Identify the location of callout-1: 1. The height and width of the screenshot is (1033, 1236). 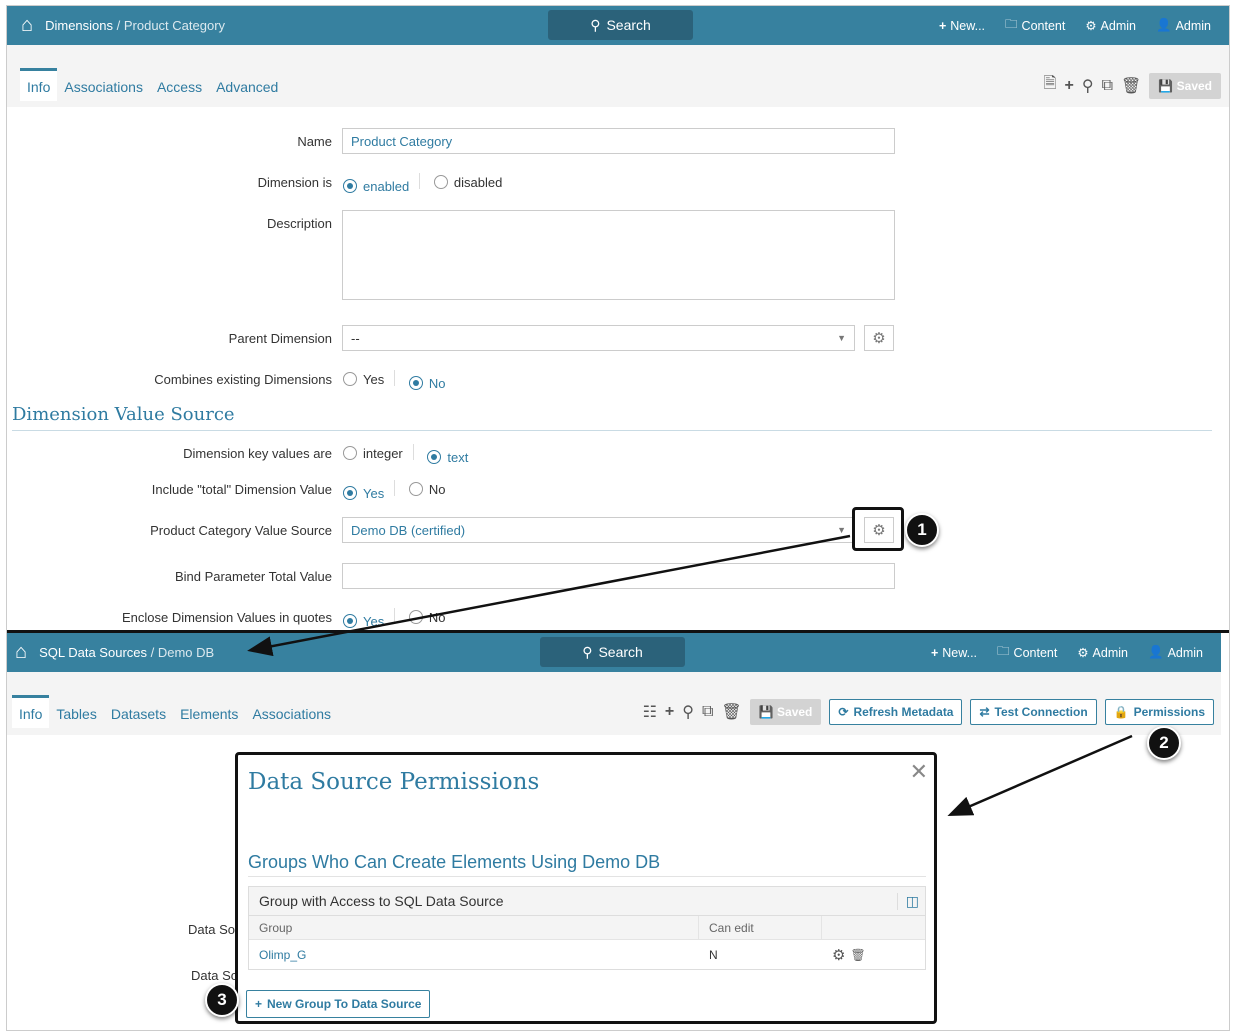
(922, 530).